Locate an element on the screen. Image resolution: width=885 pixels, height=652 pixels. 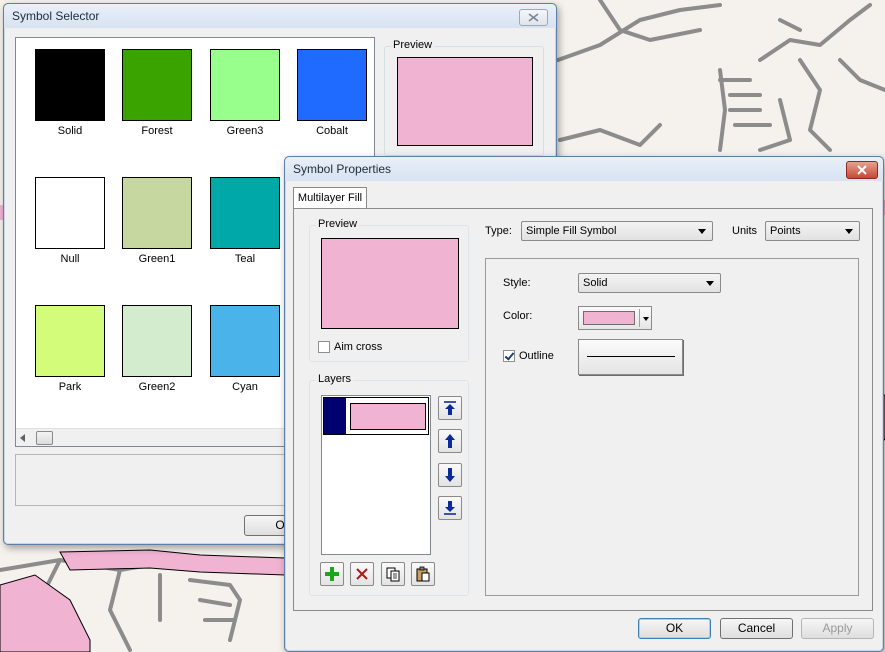
style-select: Solid is located at coordinates (649, 283).